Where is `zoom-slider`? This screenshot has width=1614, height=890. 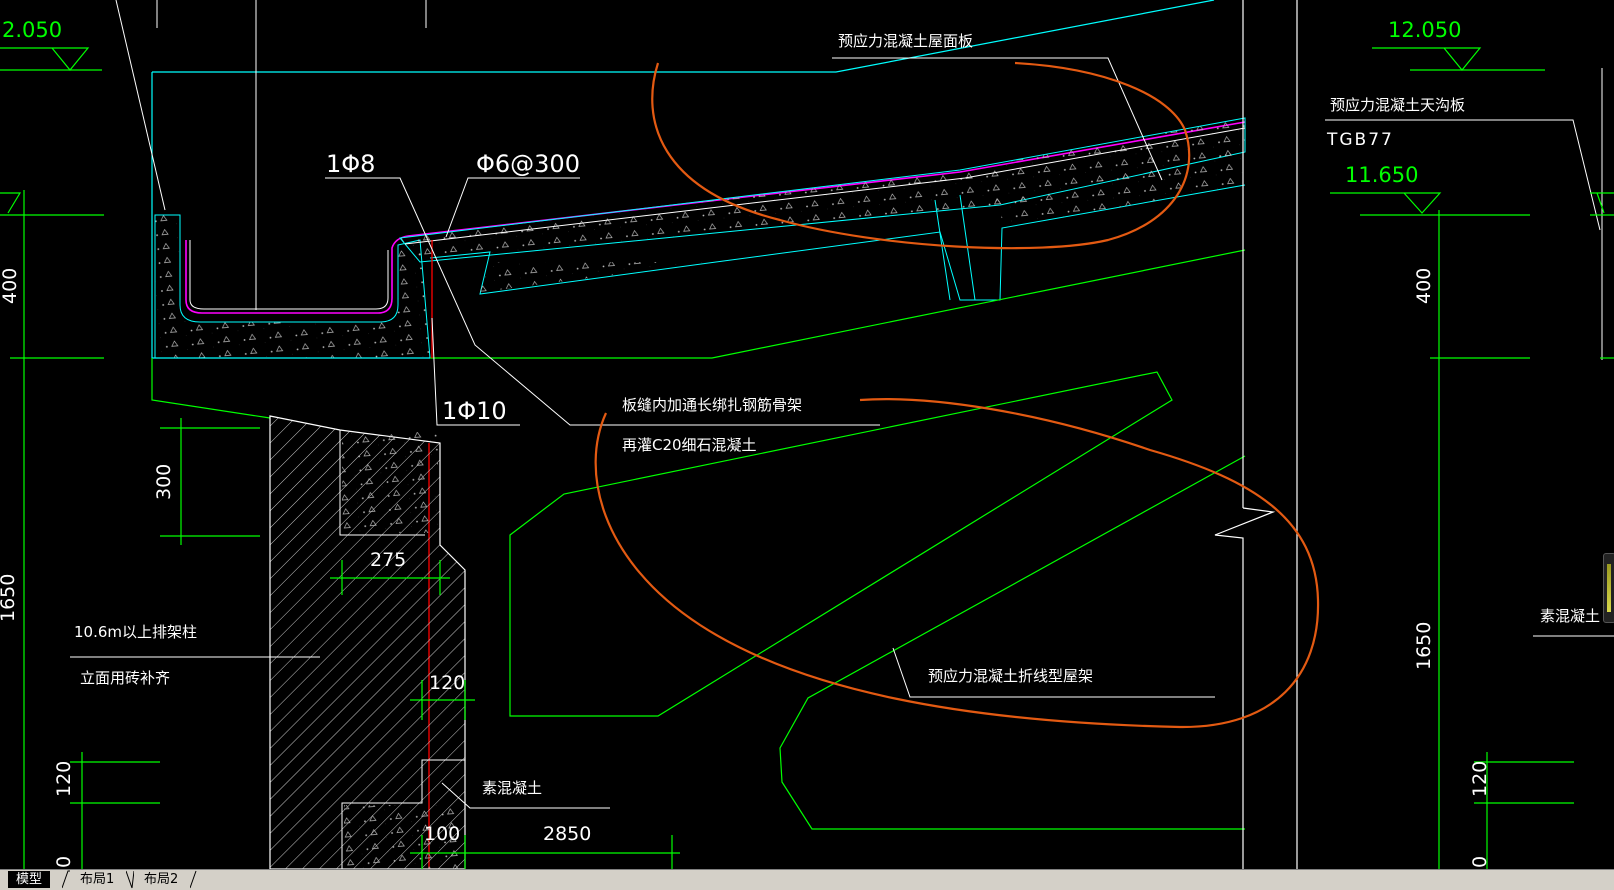 zoom-slider is located at coordinates (1608, 588).